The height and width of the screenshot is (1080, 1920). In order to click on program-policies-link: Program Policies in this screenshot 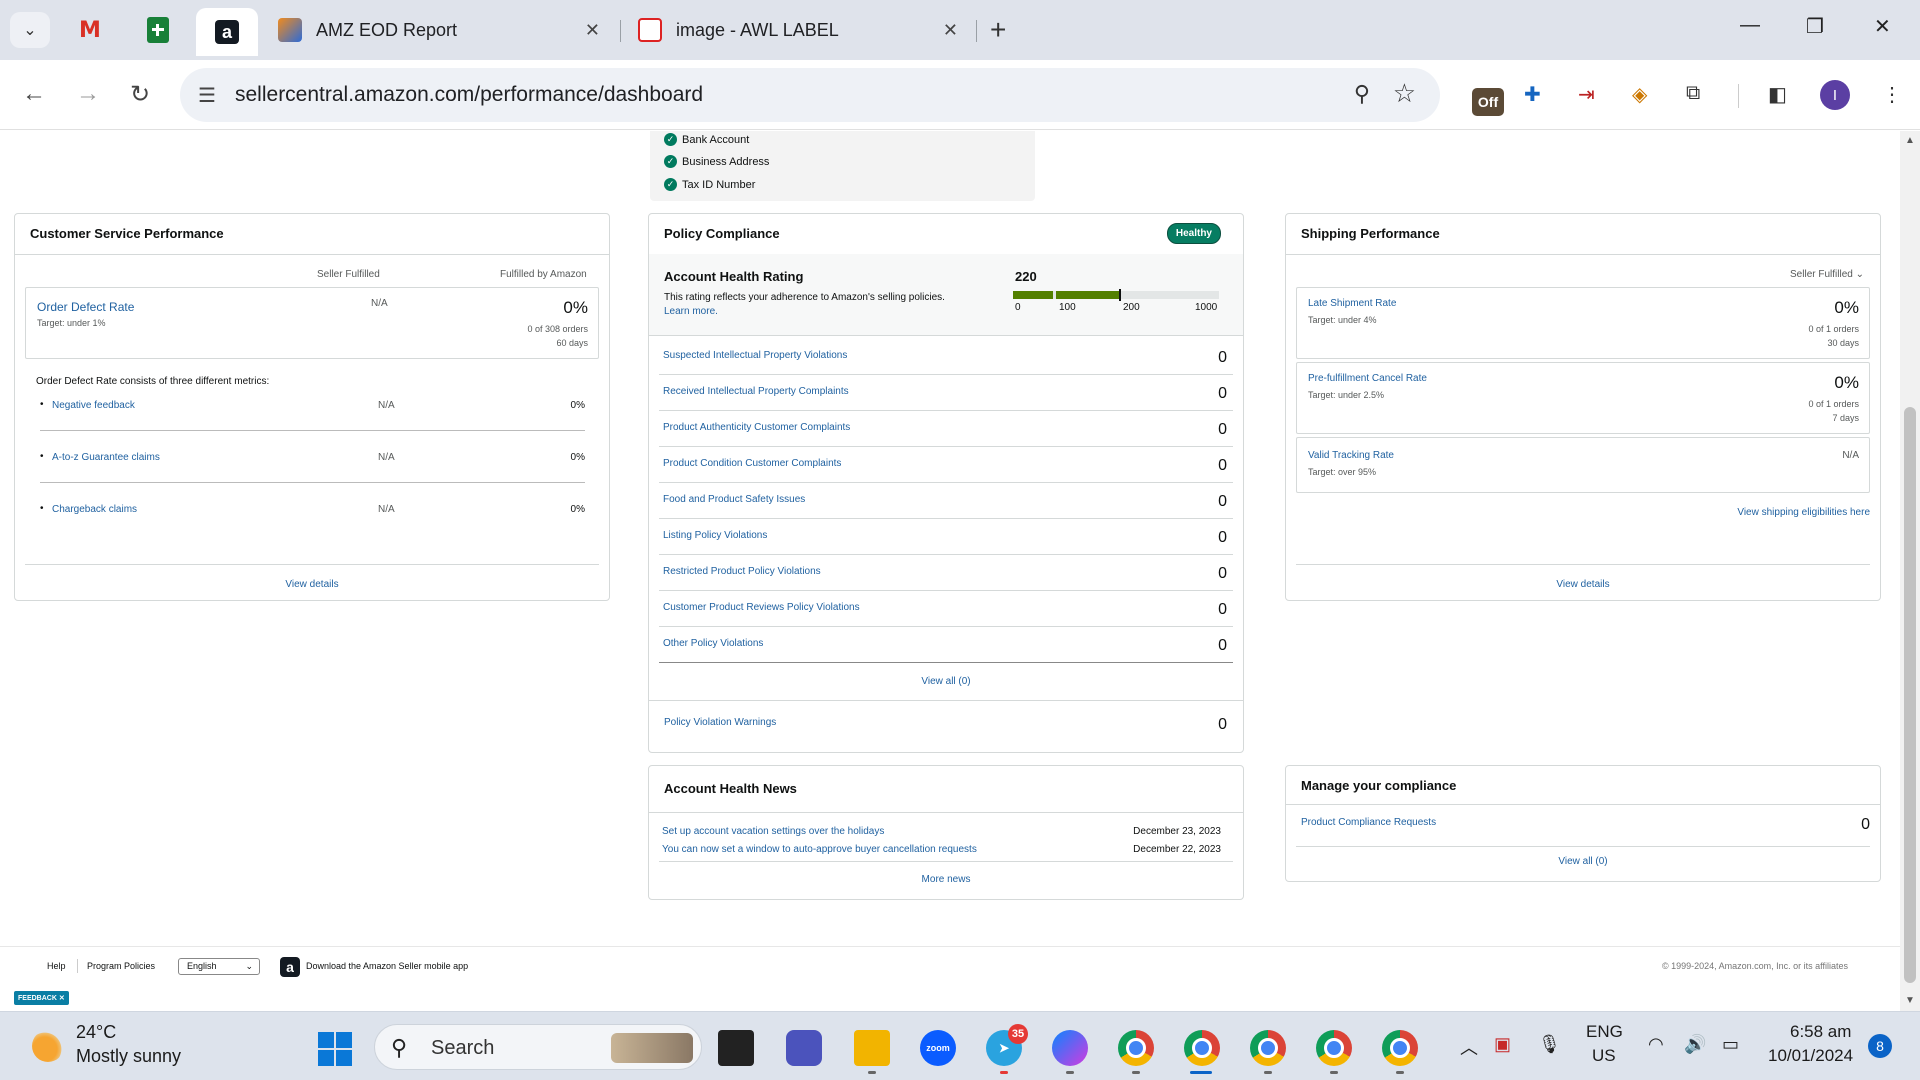, I will do `click(121, 966)`.